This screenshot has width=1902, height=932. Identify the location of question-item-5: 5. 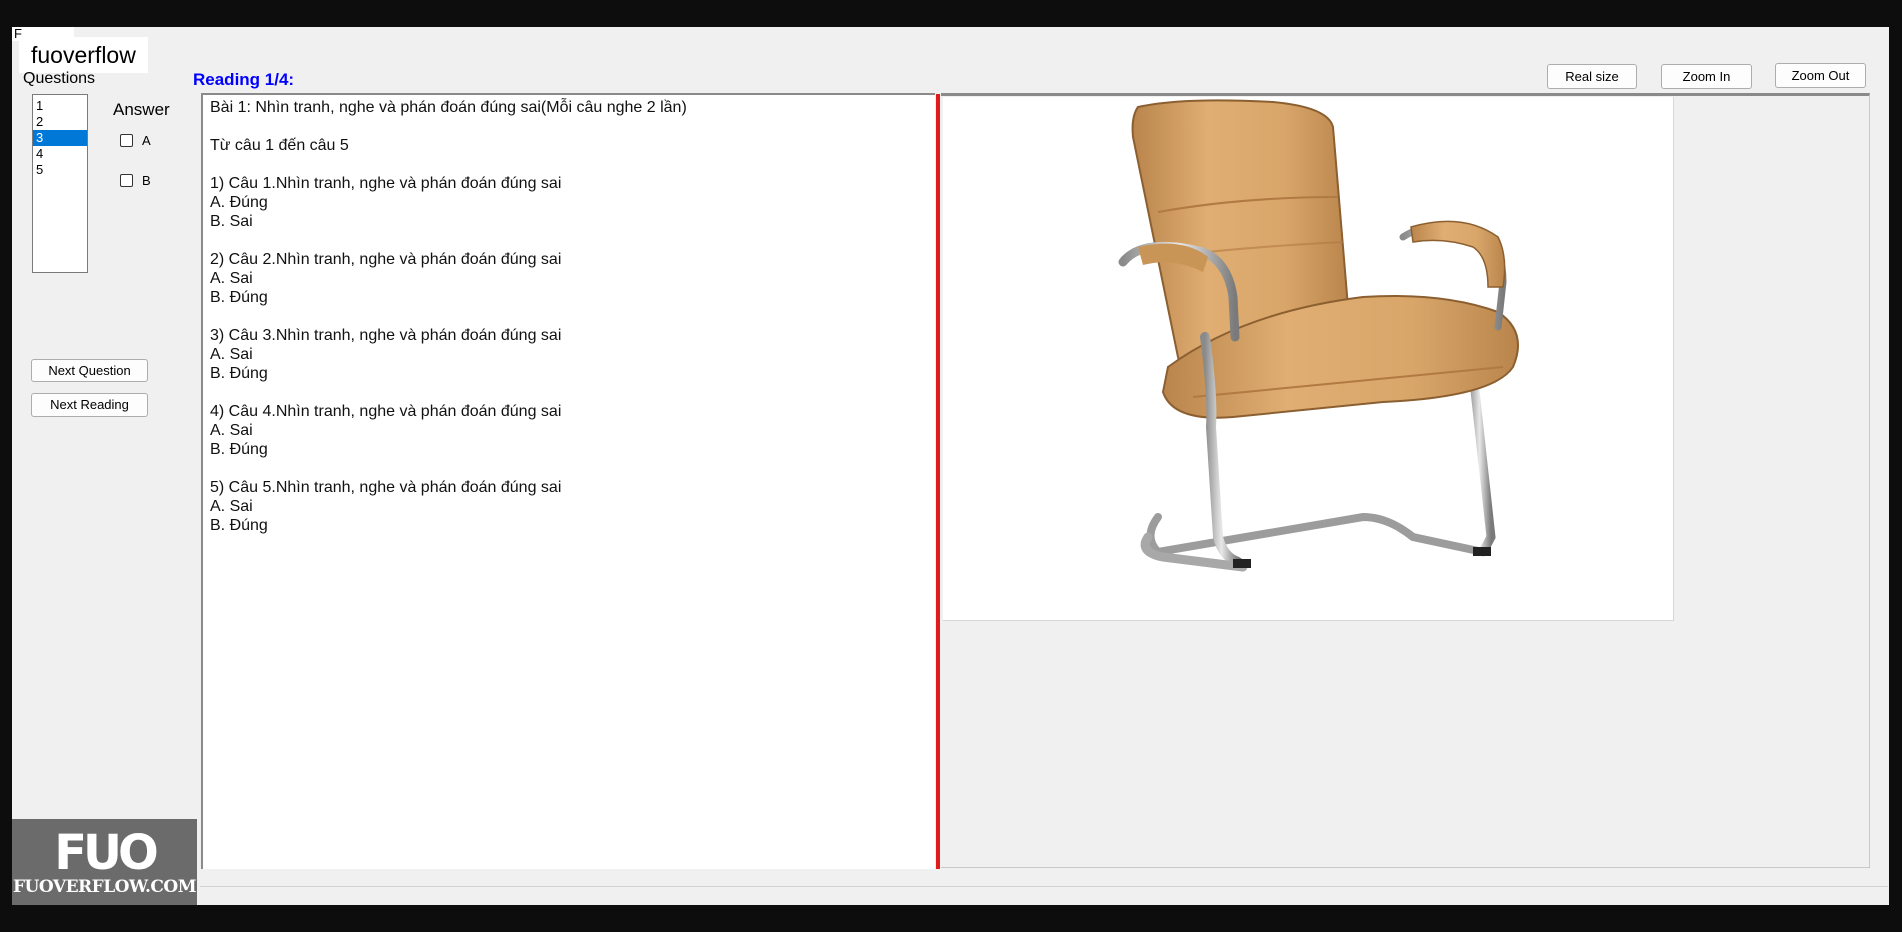
(60, 170).